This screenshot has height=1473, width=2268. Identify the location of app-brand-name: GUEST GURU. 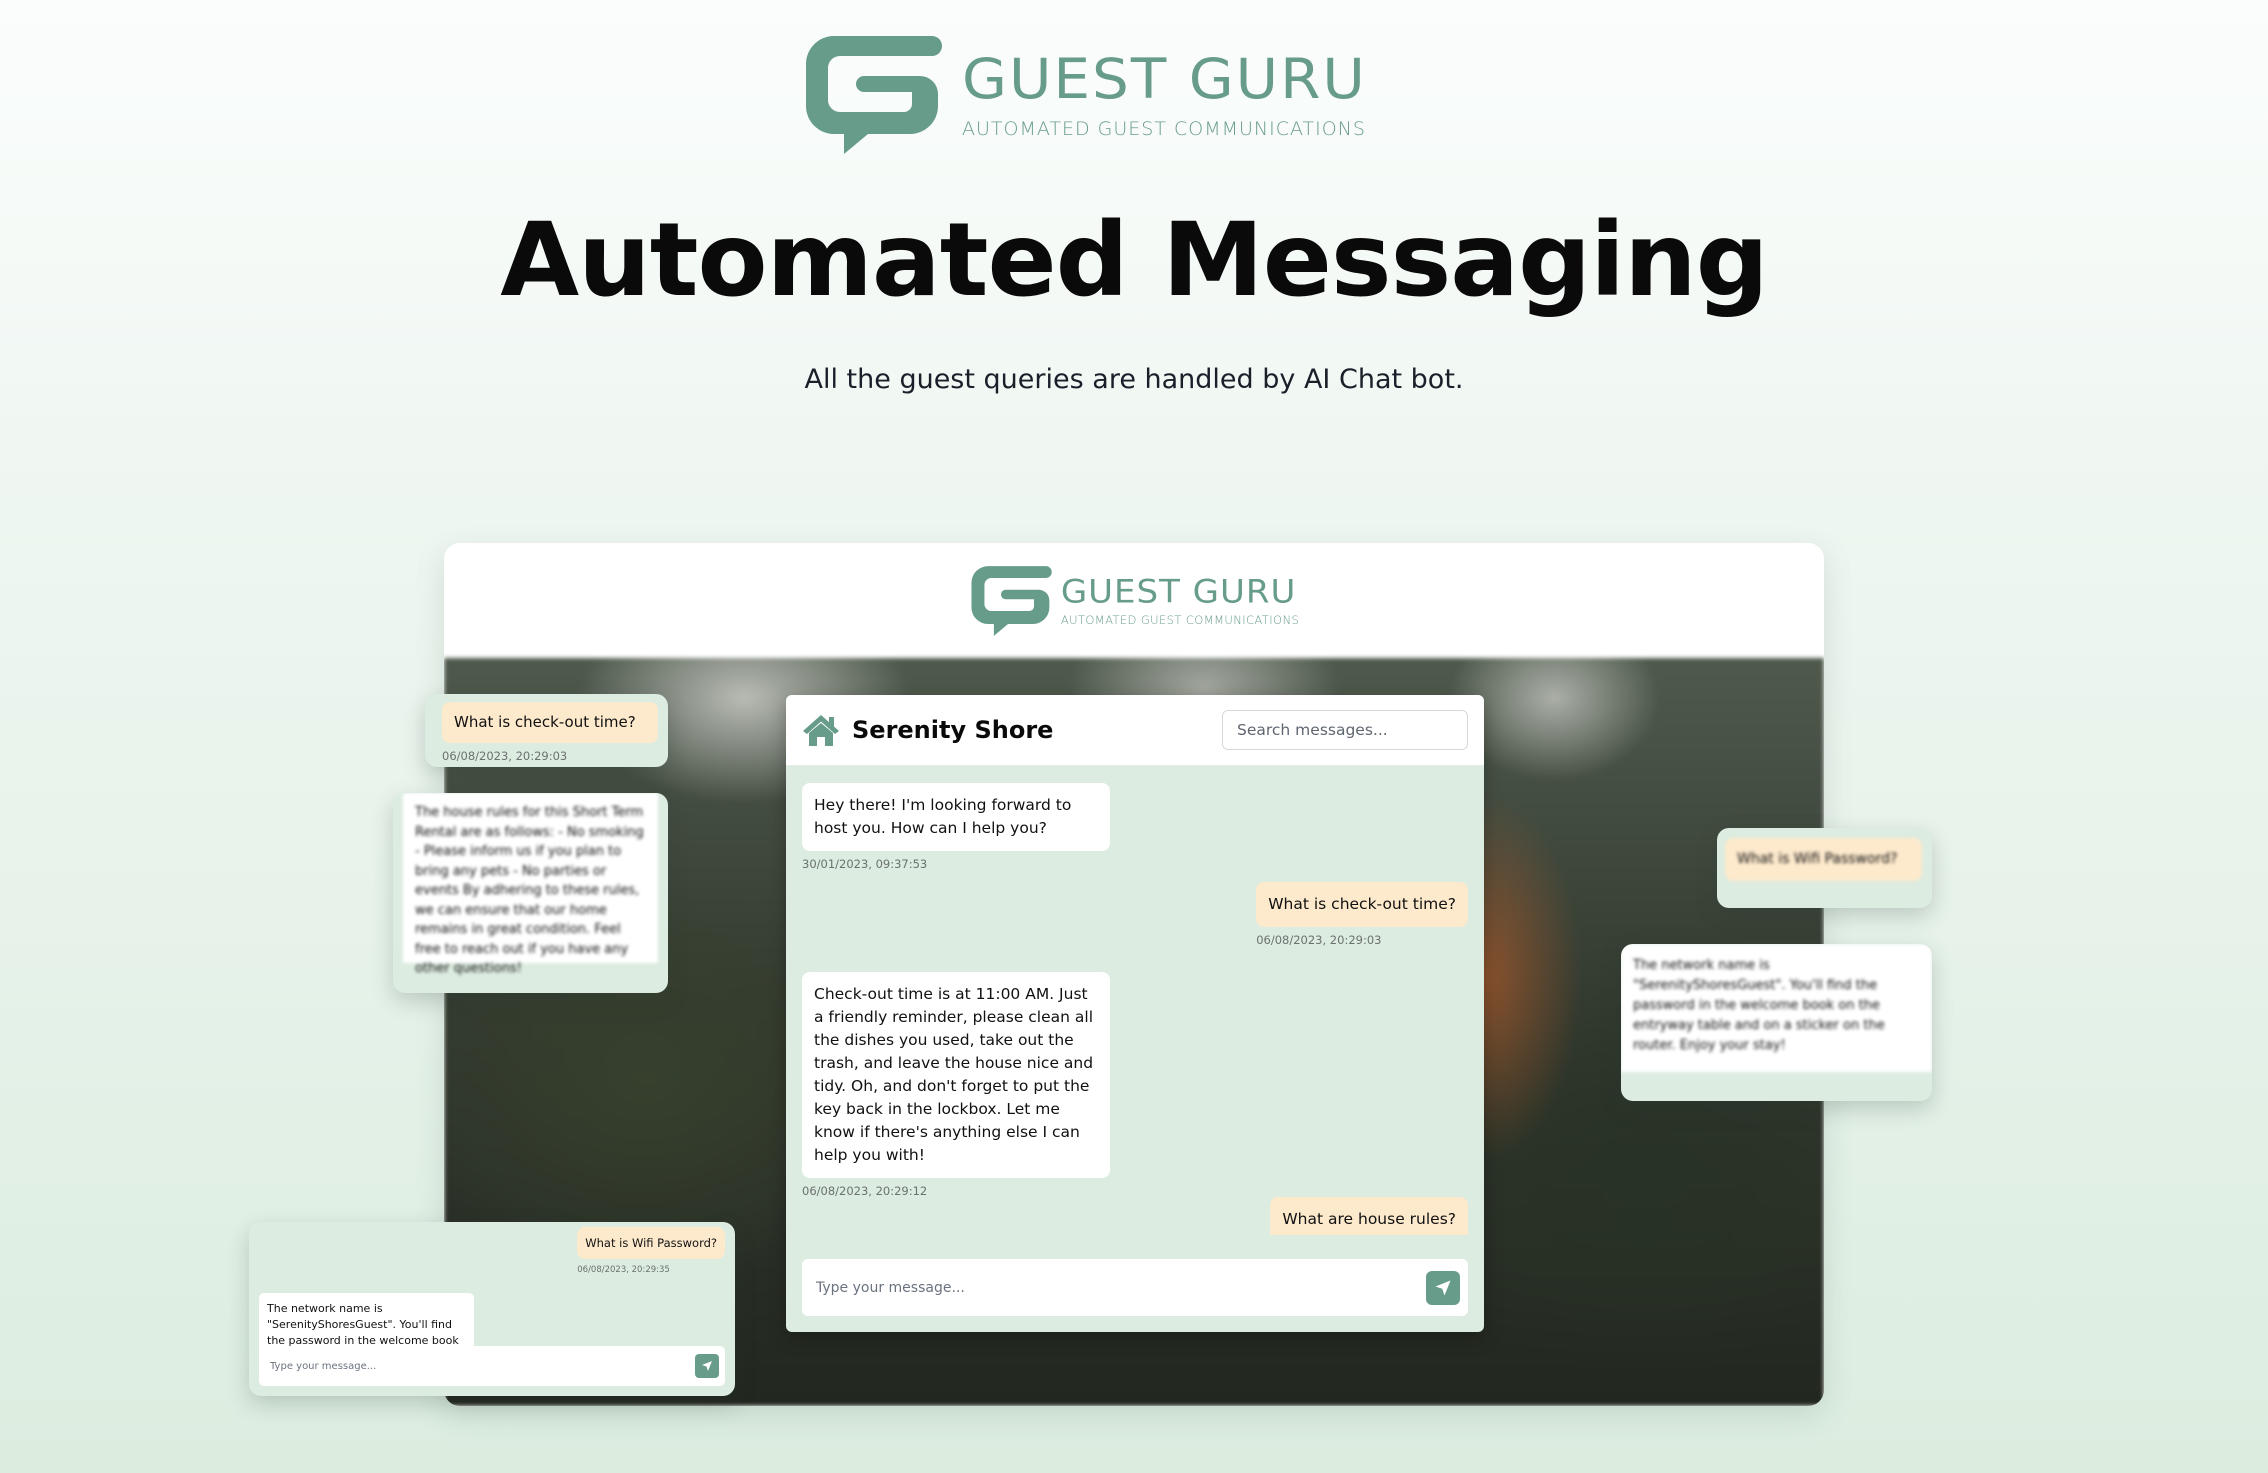
(1178, 591).